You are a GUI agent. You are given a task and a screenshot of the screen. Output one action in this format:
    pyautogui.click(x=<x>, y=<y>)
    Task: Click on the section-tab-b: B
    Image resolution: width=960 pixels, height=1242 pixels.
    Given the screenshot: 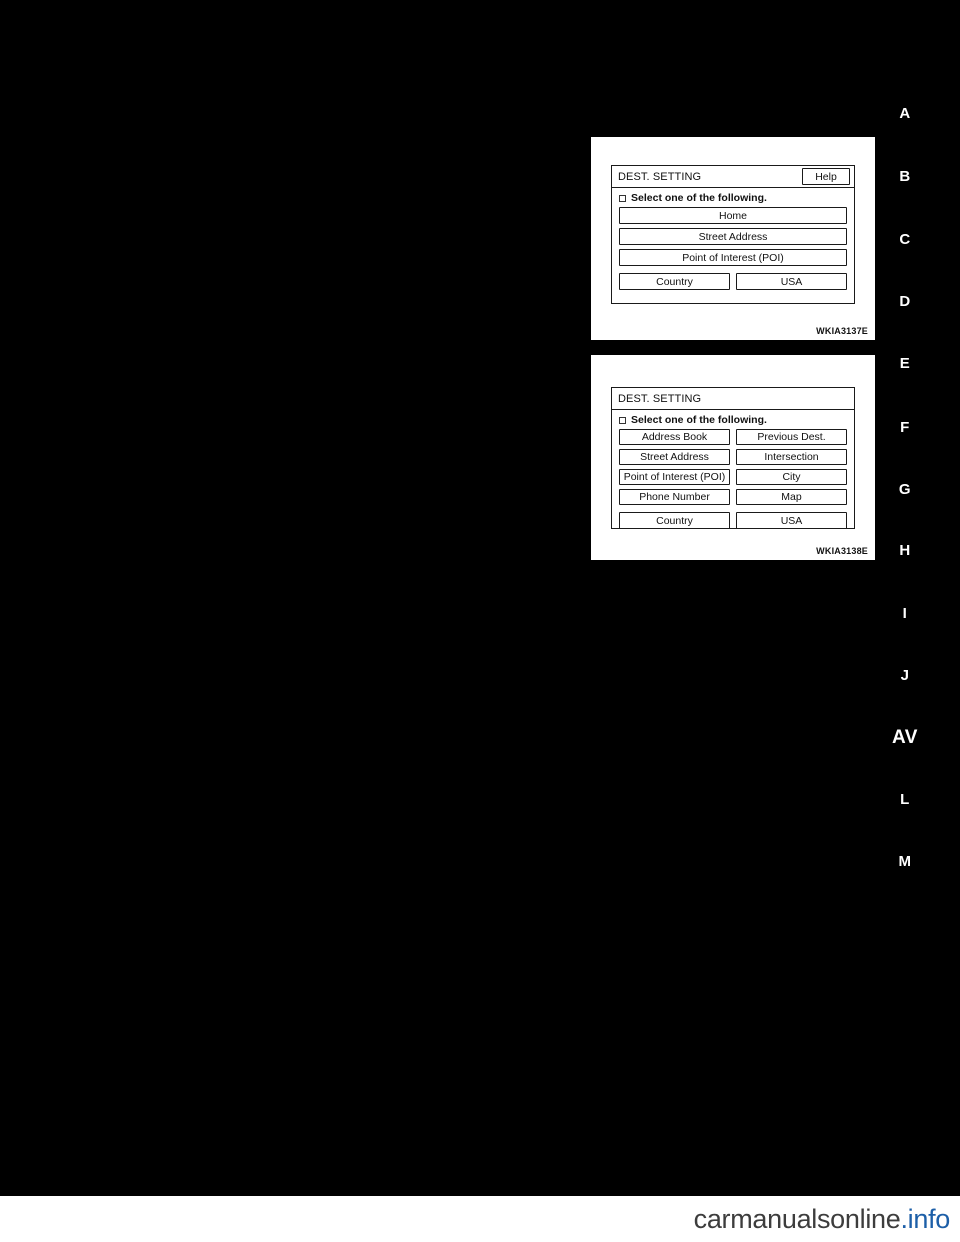 What is the action you would take?
    pyautogui.click(x=905, y=176)
    